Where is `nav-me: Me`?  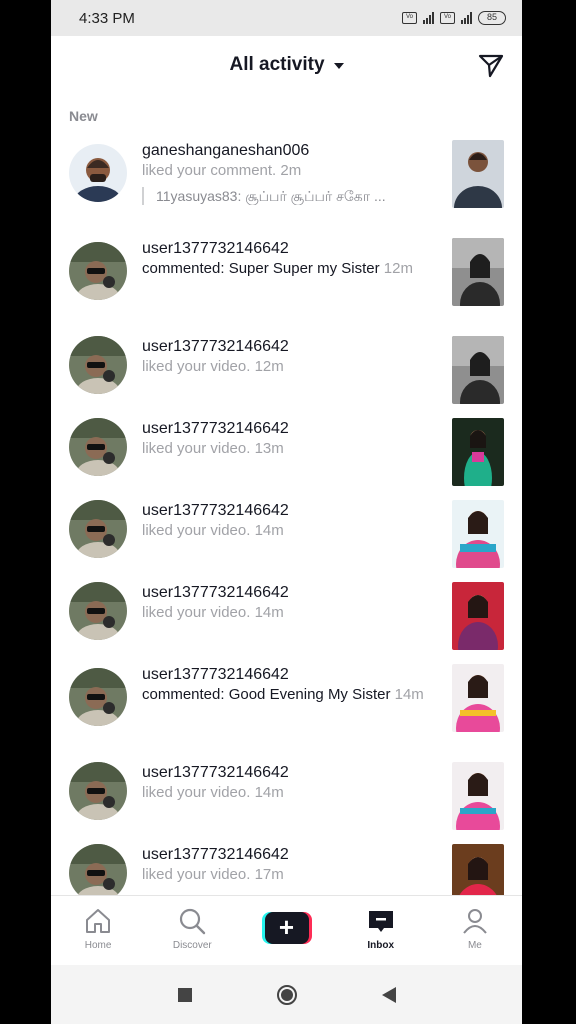
nav-me: Me is located at coordinates (475, 930).